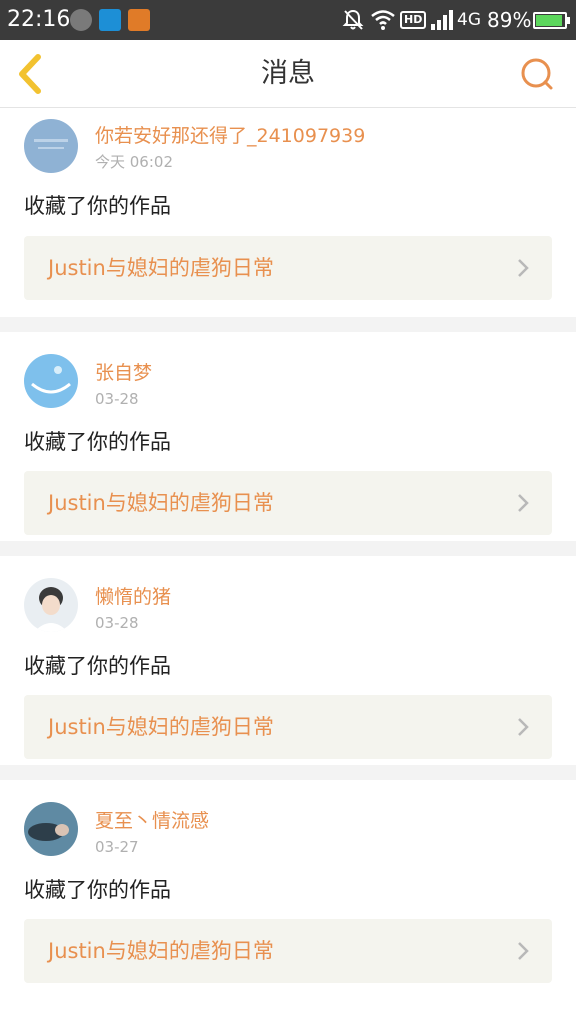  I want to click on username: 懒惰的猪, so click(133, 597).